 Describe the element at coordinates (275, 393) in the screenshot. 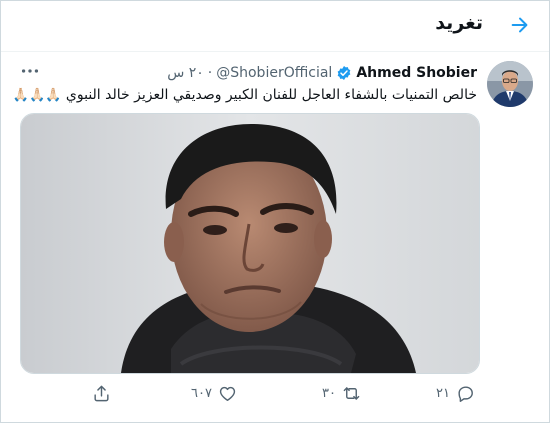

I see `tweet-actions: ٢١ ٣٠ ٦٠٧` at that location.